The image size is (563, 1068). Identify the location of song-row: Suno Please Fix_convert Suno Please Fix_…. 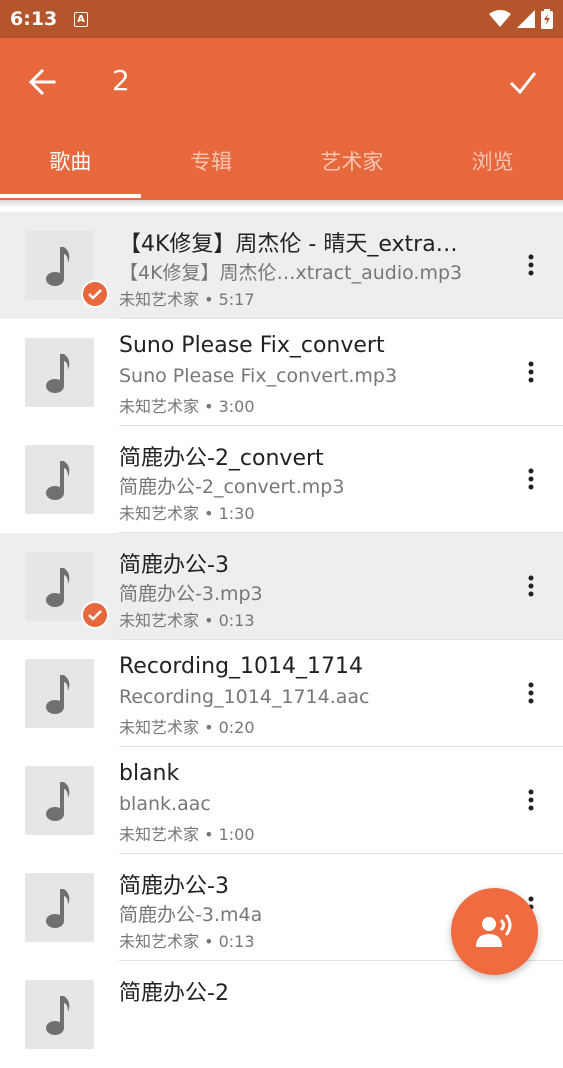
(281, 372).